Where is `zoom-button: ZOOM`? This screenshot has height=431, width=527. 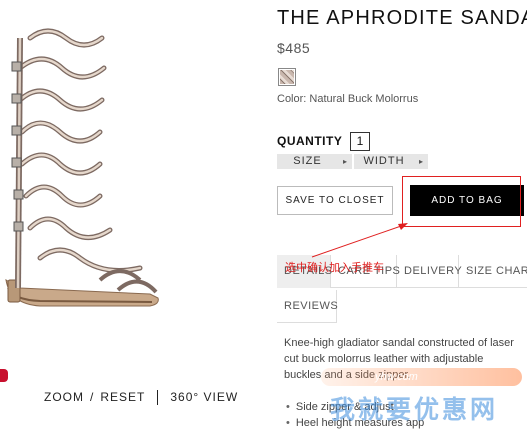
zoom-button: ZOOM is located at coordinates (64, 397).